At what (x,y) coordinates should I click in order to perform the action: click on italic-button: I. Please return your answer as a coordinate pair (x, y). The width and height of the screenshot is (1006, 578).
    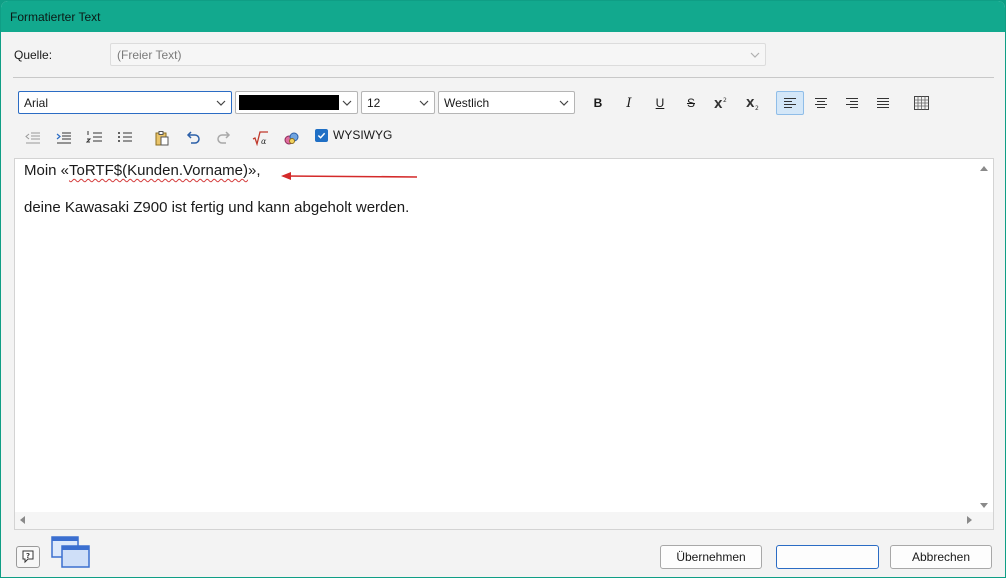
    Looking at the image, I should click on (629, 103).